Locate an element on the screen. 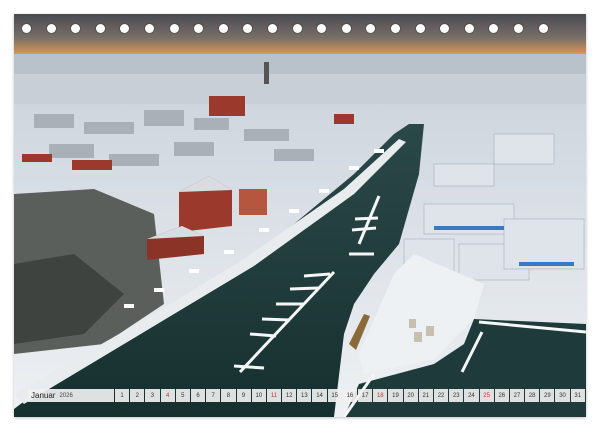 The height and width of the screenshot is (431, 600). day-cell: 12 is located at coordinates (289, 395).